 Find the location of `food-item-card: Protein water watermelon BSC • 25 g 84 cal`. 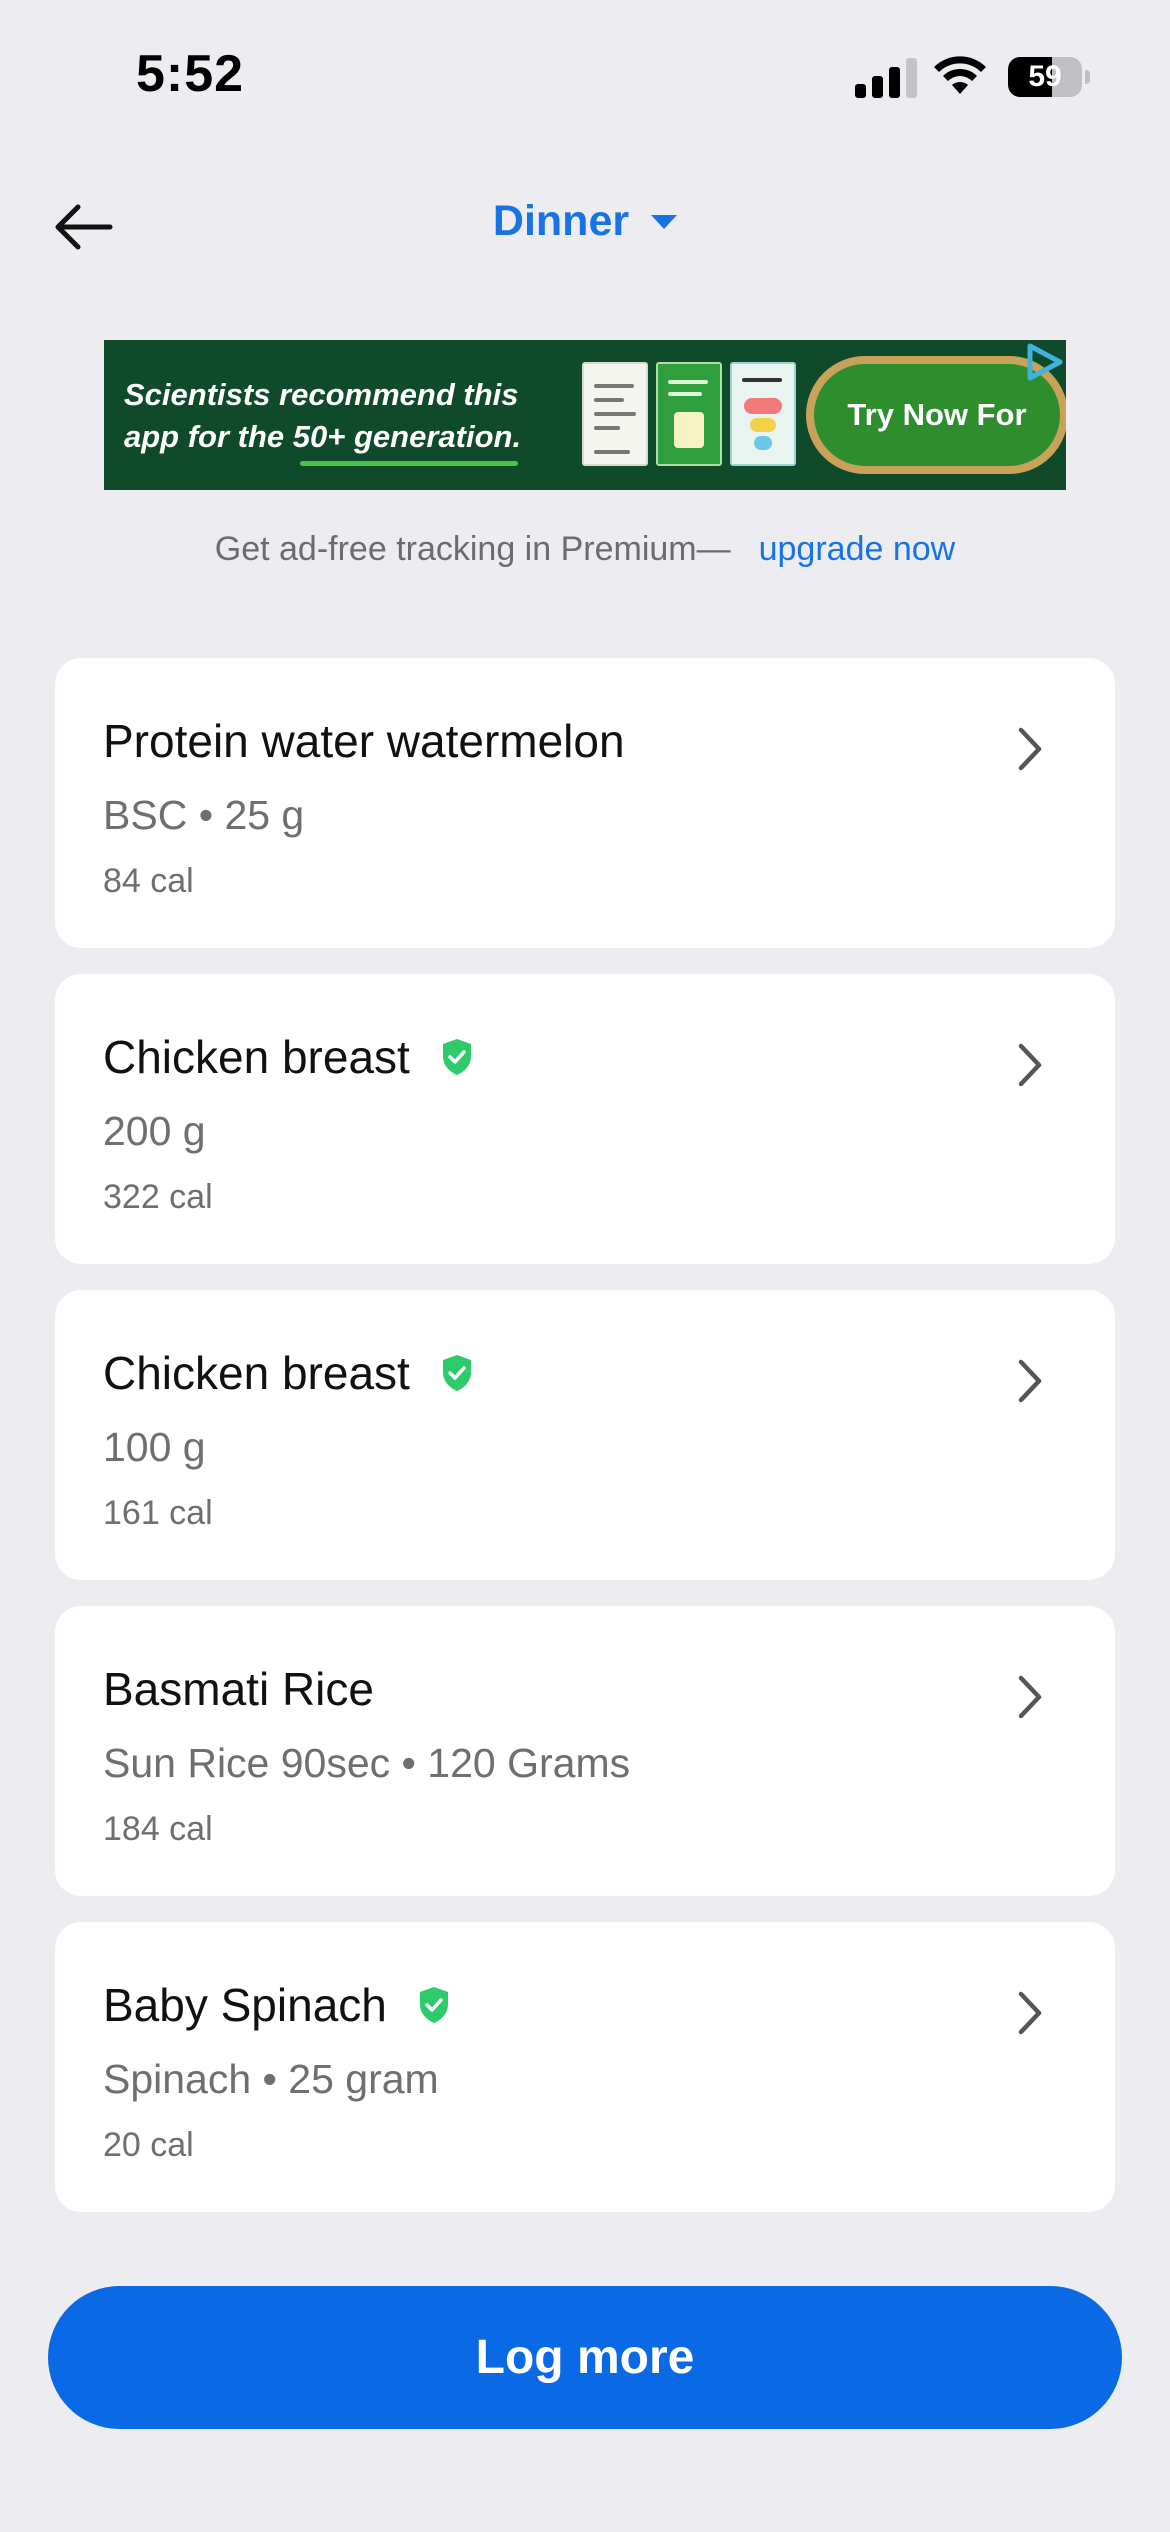

food-item-card: Protein water watermelon BSC • 25 g 84 cal is located at coordinates (585, 803).